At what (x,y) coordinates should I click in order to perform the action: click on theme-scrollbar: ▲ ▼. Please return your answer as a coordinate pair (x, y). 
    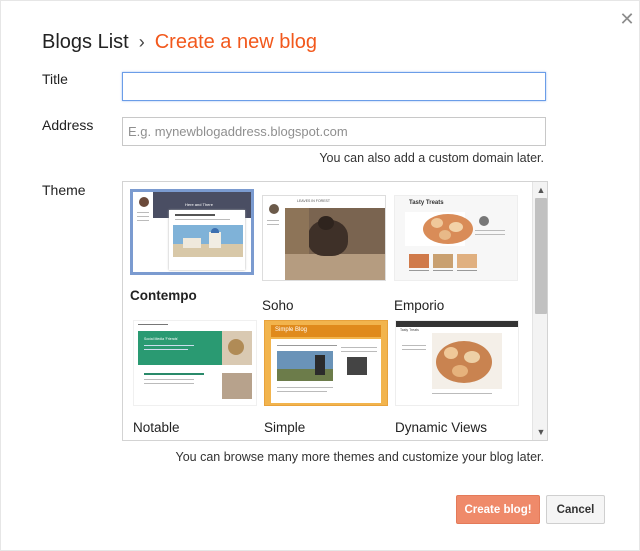
    Looking at the image, I should click on (539, 311).